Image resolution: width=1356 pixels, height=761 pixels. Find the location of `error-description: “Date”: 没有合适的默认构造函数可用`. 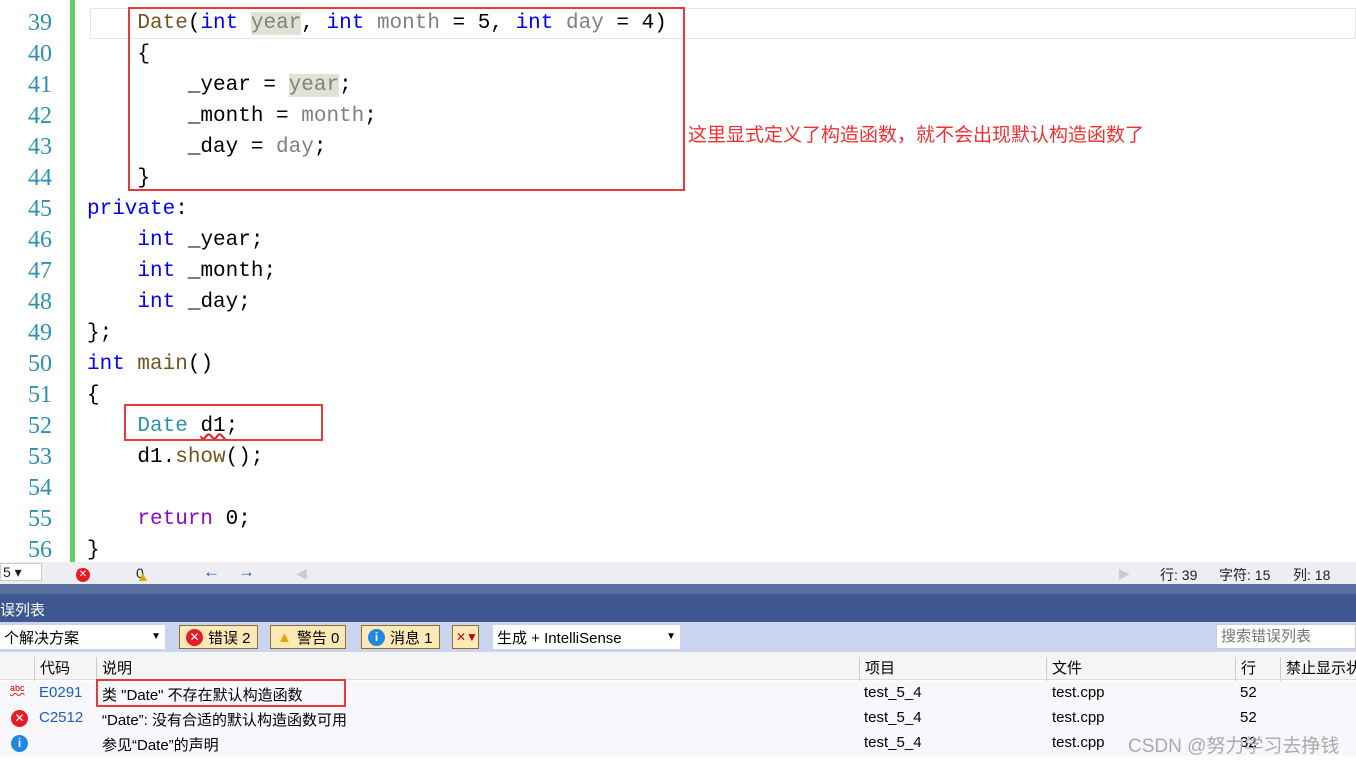

error-description: “Date”: 没有合适的默认构造函数可用 is located at coordinates (225, 720).